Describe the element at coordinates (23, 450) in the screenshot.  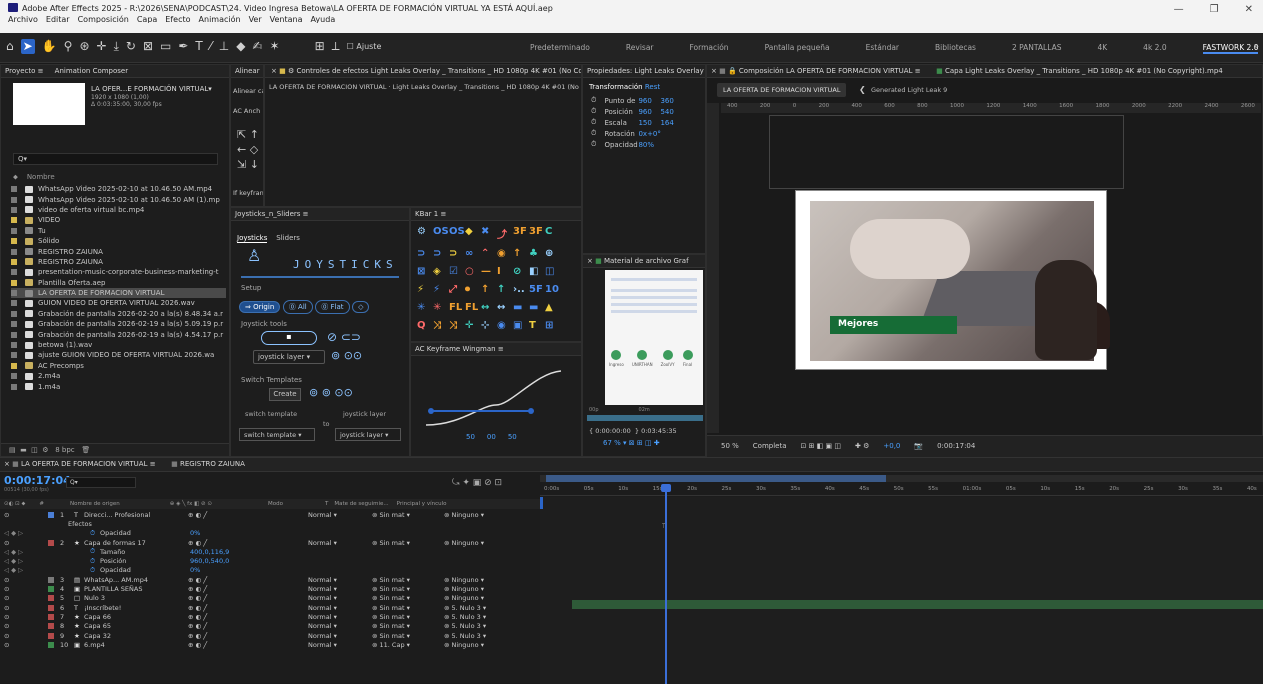
I see `new-folder-icon: ▬` at that location.